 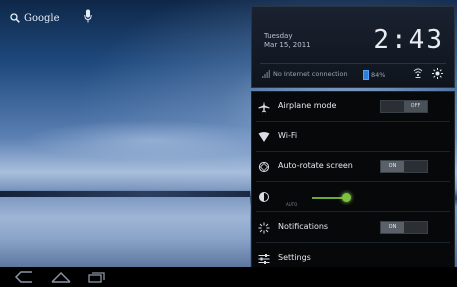 I want to click on auto-rotate-toggle: ON, so click(x=404, y=166).